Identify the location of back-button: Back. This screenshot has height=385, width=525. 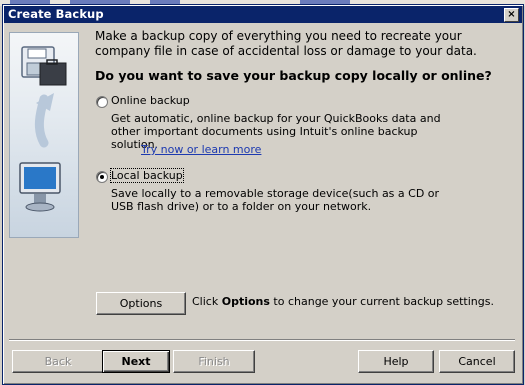
(58, 361).